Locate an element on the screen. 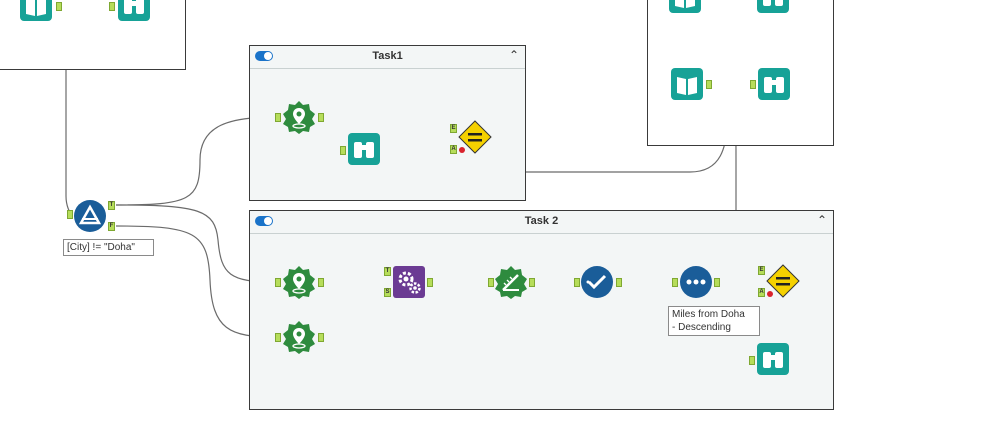 This screenshot has width=999, height=424. filter-annotation: [City] != "Doha" is located at coordinates (108, 247).